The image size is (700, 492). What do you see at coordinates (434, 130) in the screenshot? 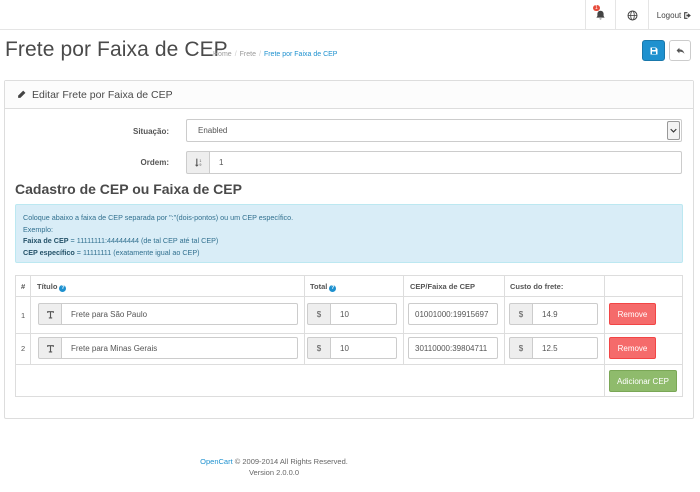
I see `status-select: Enabled` at bounding box center [434, 130].